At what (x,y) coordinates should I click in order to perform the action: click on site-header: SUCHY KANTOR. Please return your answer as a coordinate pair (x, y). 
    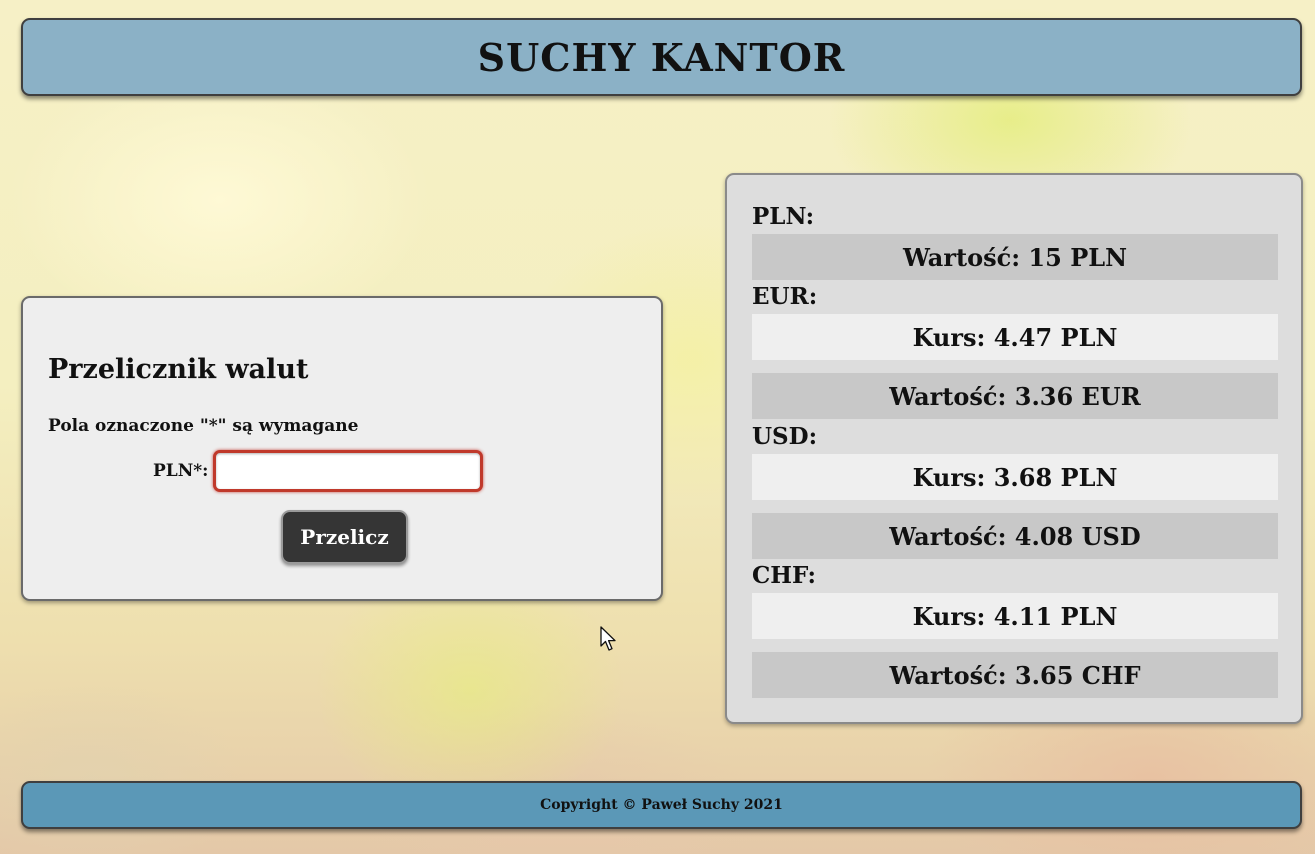
    Looking at the image, I should click on (661, 57).